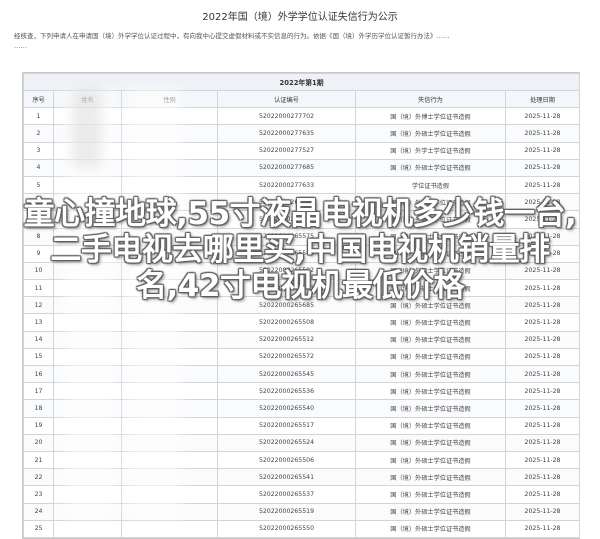 The height and width of the screenshot is (539, 600). Describe the element at coordinates (430, 185) in the screenshot. I see `table-cell: 学位证书造假` at that location.